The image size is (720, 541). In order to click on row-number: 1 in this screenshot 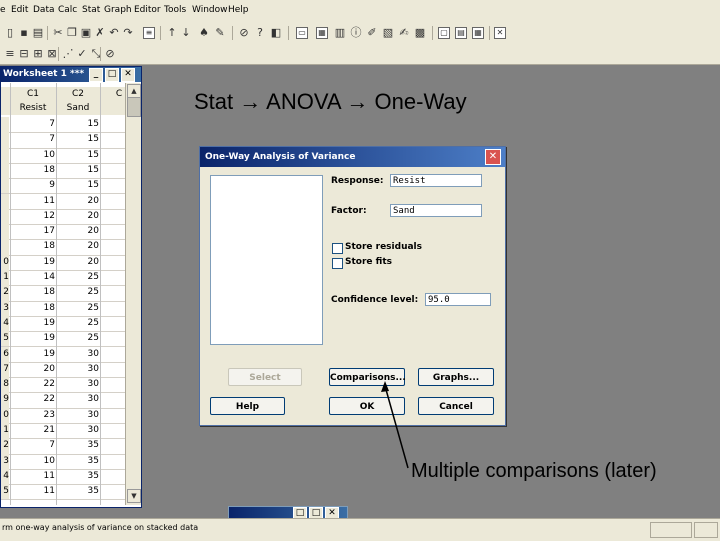, I will do `click(5, 278)`.